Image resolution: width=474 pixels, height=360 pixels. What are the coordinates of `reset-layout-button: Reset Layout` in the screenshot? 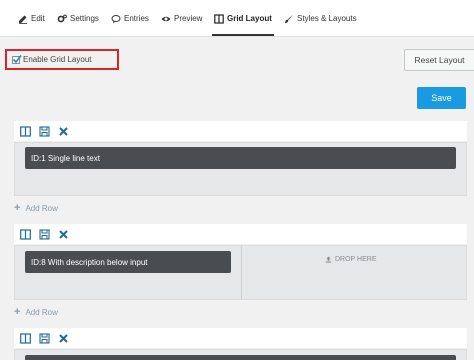 It's located at (439, 60).